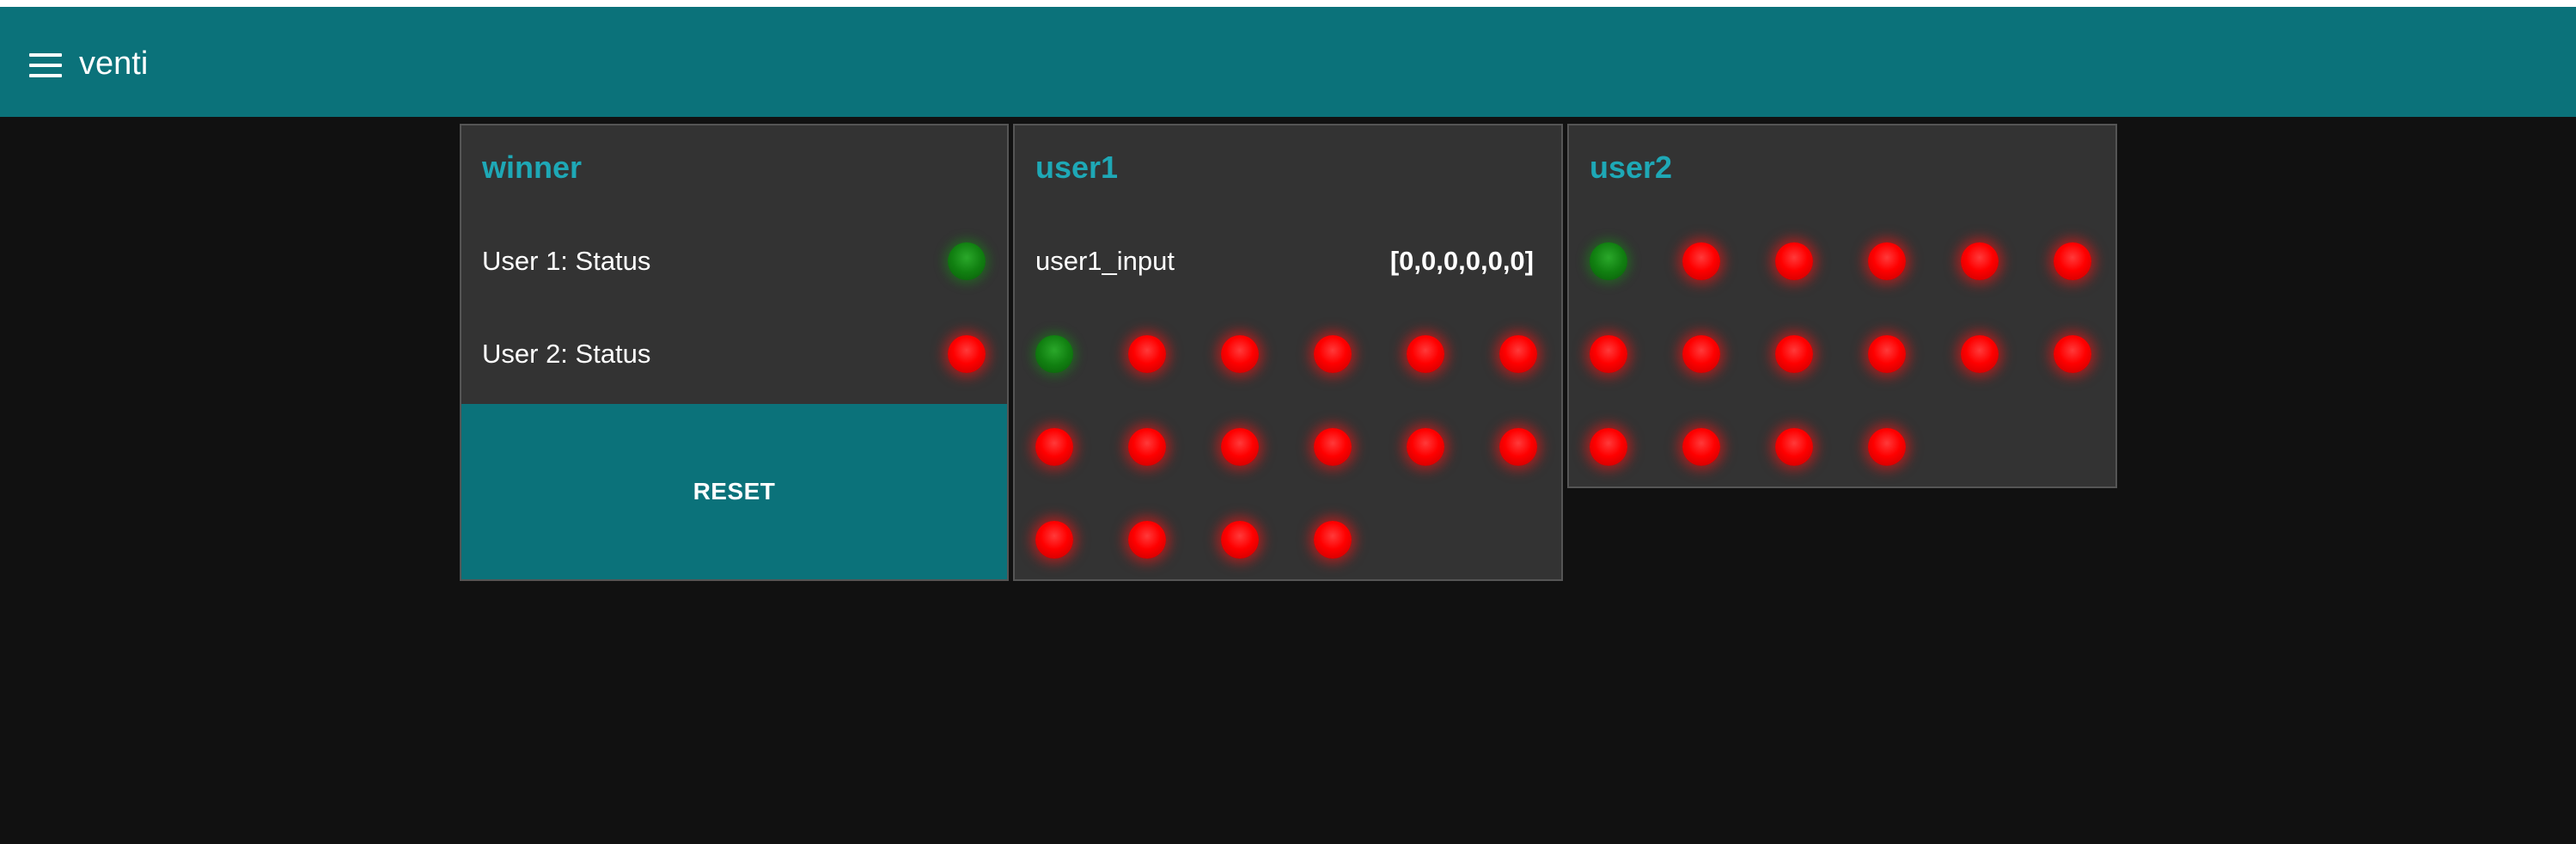  Describe the element at coordinates (967, 354) in the screenshot. I see `user2-status-led` at that location.